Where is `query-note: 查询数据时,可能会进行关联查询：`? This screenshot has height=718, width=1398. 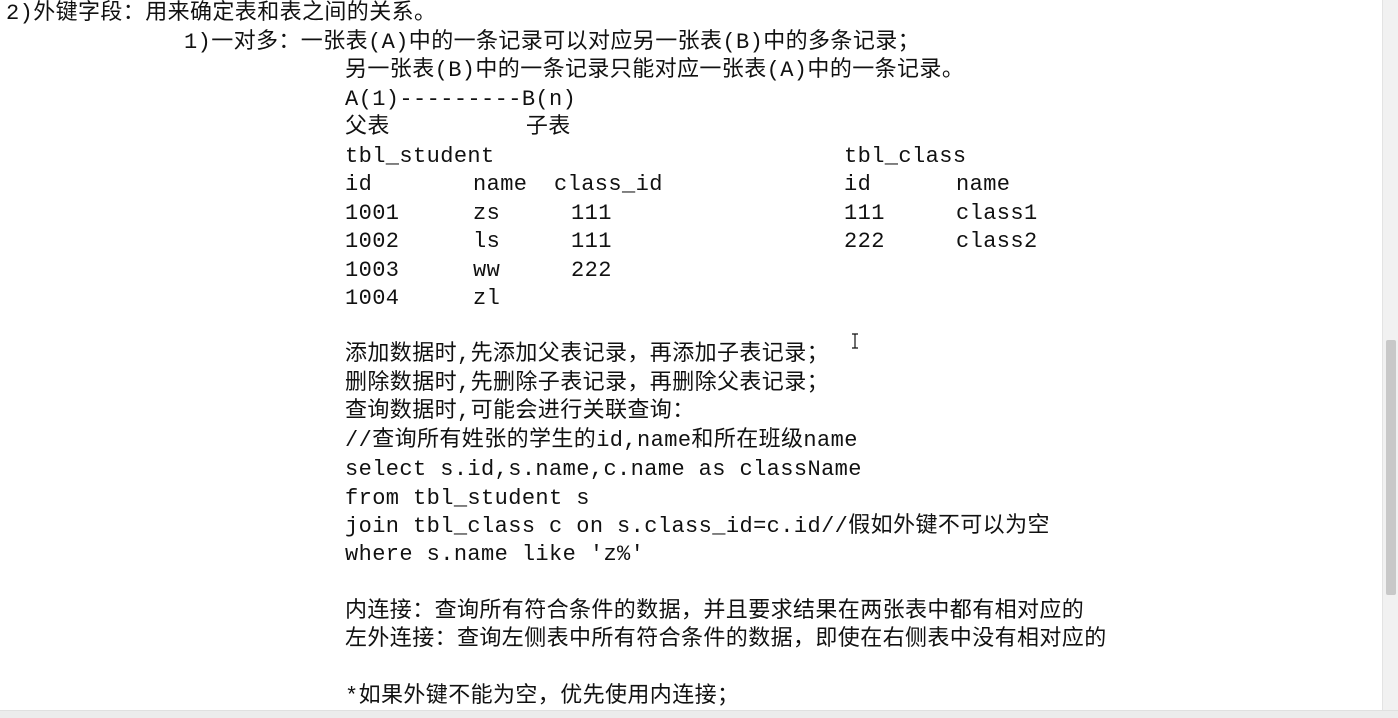 query-note: 查询数据时,可能会进行关联查询： is located at coordinates (520, 411).